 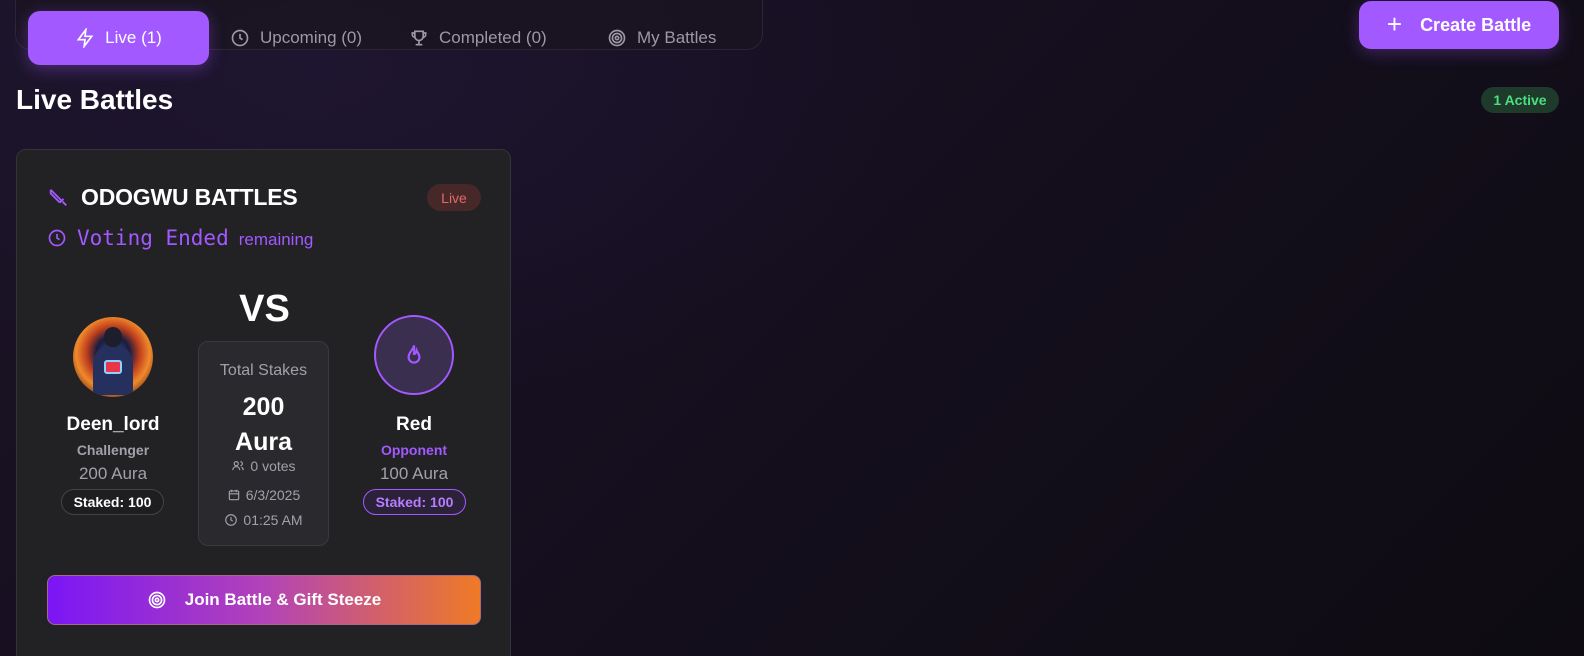 I want to click on opponent-avatar, so click(x=414, y=355).